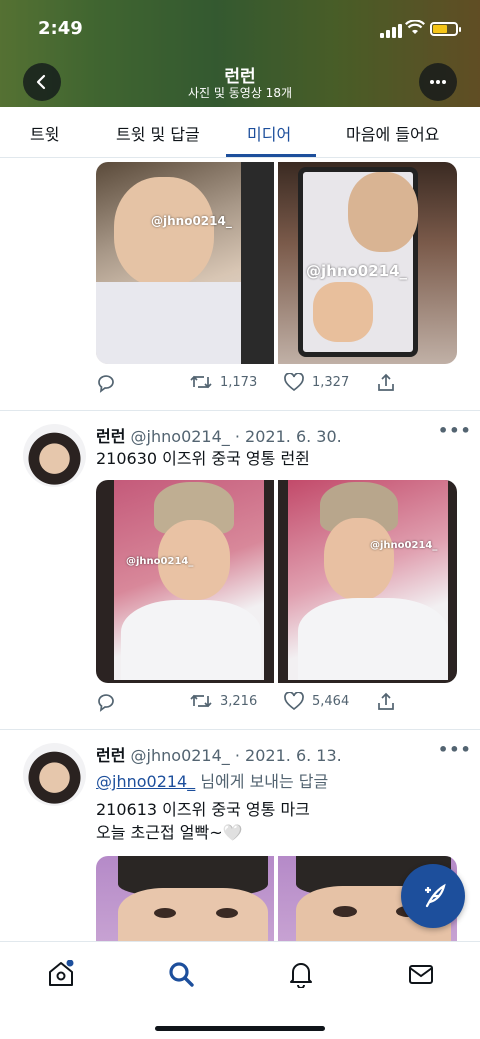 This screenshot has width=480, height=1039. What do you see at coordinates (61, 974) in the screenshot?
I see `home-icon` at bounding box center [61, 974].